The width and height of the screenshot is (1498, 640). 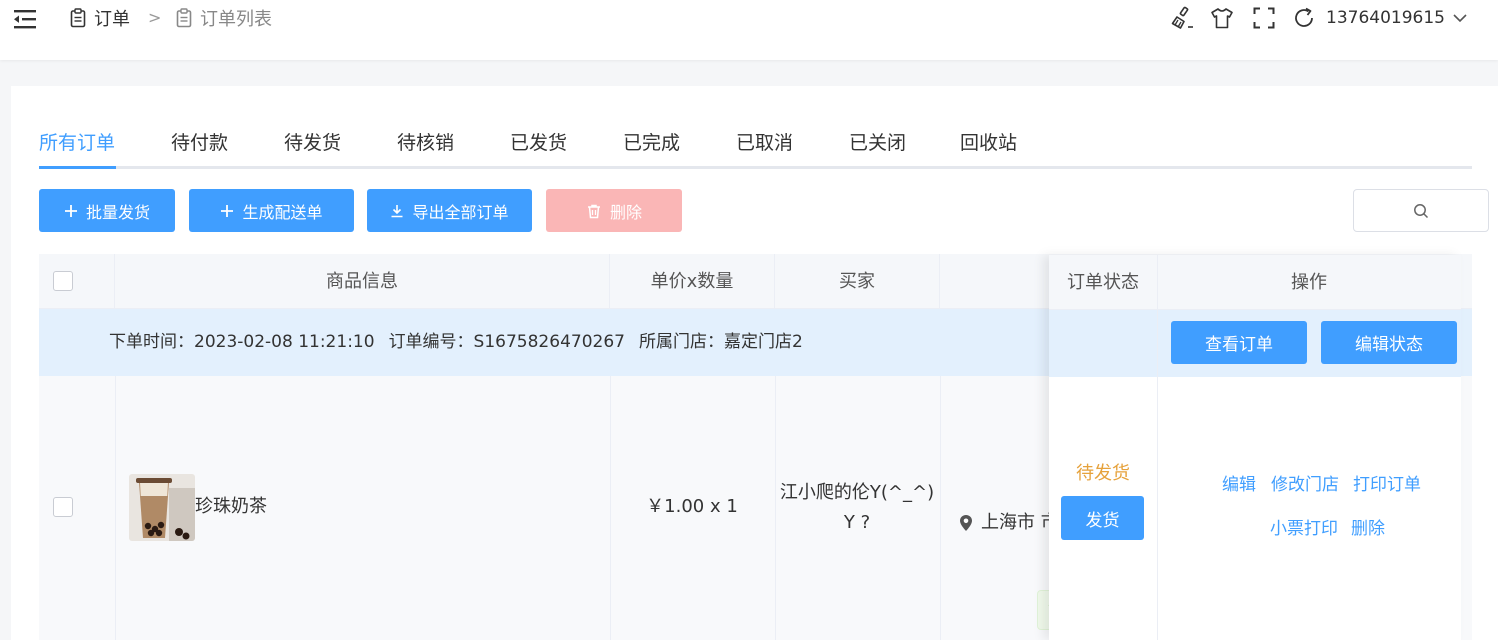 What do you see at coordinates (966, 523) in the screenshot?
I see `location-pin-icon` at bounding box center [966, 523].